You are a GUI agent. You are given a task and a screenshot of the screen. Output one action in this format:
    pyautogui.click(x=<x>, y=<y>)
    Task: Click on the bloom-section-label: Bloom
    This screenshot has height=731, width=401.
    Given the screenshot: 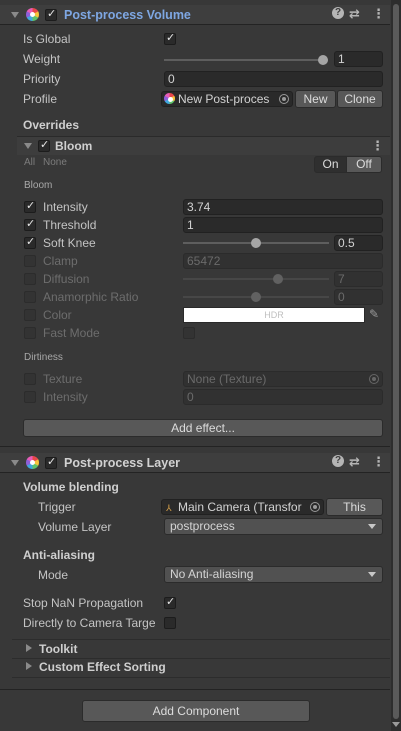 What is the action you would take?
    pyautogui.click(x=38, y=185)
    